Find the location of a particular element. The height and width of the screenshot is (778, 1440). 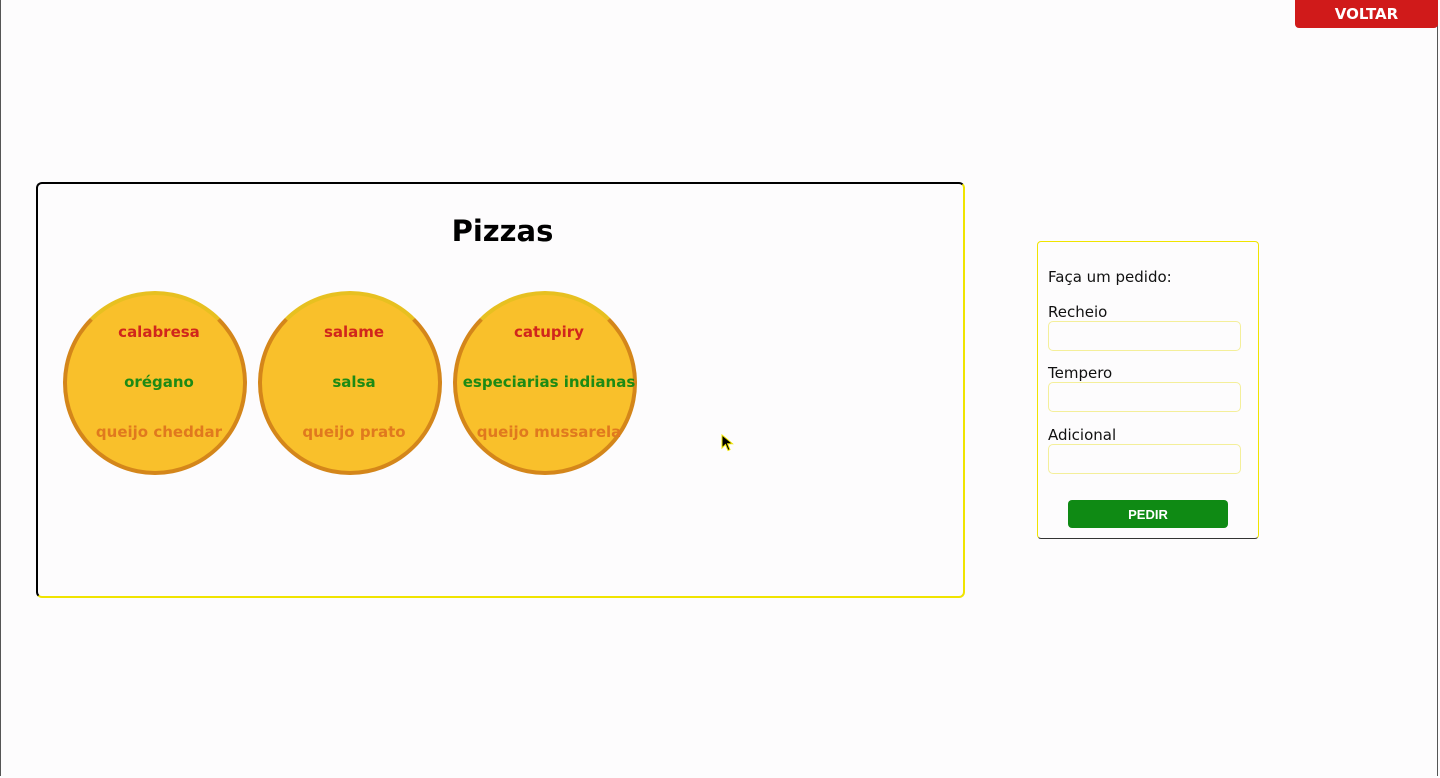

adicional-label: Adicional is located at coordinates (1082, 435).